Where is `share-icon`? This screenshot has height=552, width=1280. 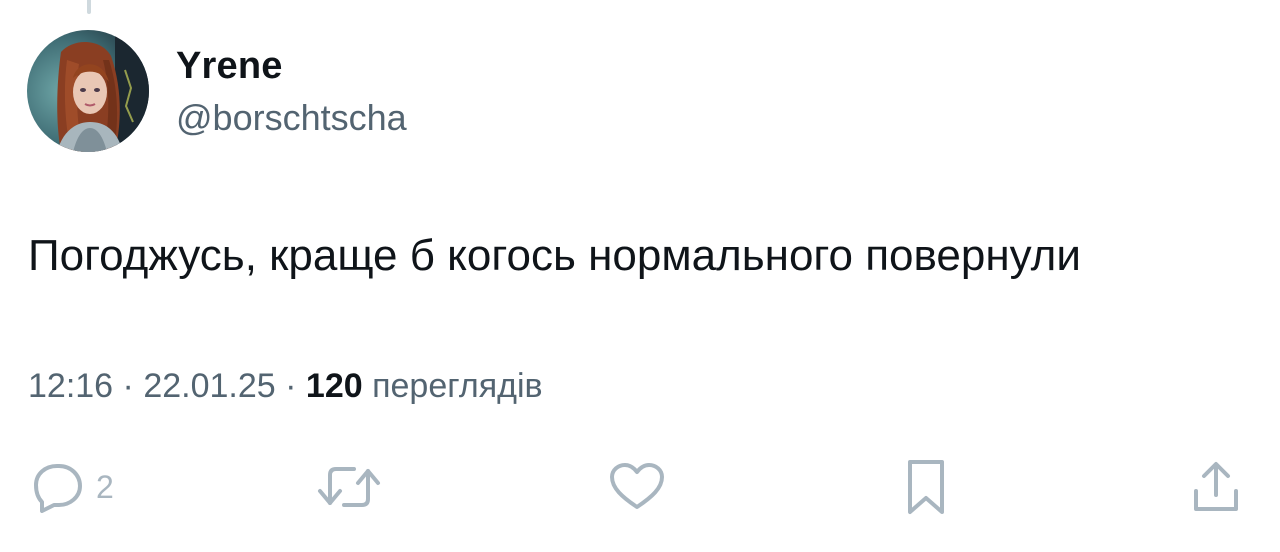 share-icon is located at coordinates (1216, 486).